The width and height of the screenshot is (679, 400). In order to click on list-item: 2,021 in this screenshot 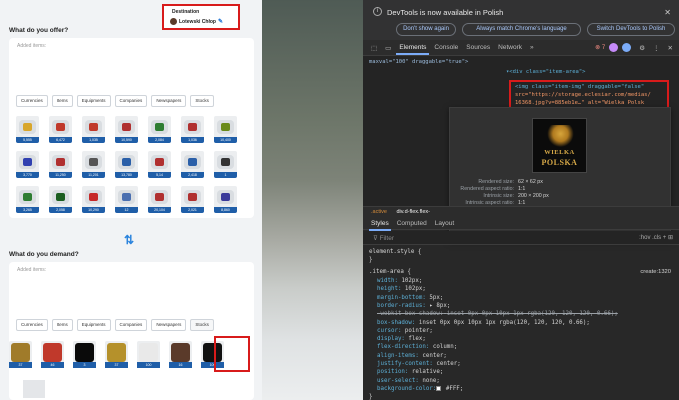, I will do `click(192, 199)`.